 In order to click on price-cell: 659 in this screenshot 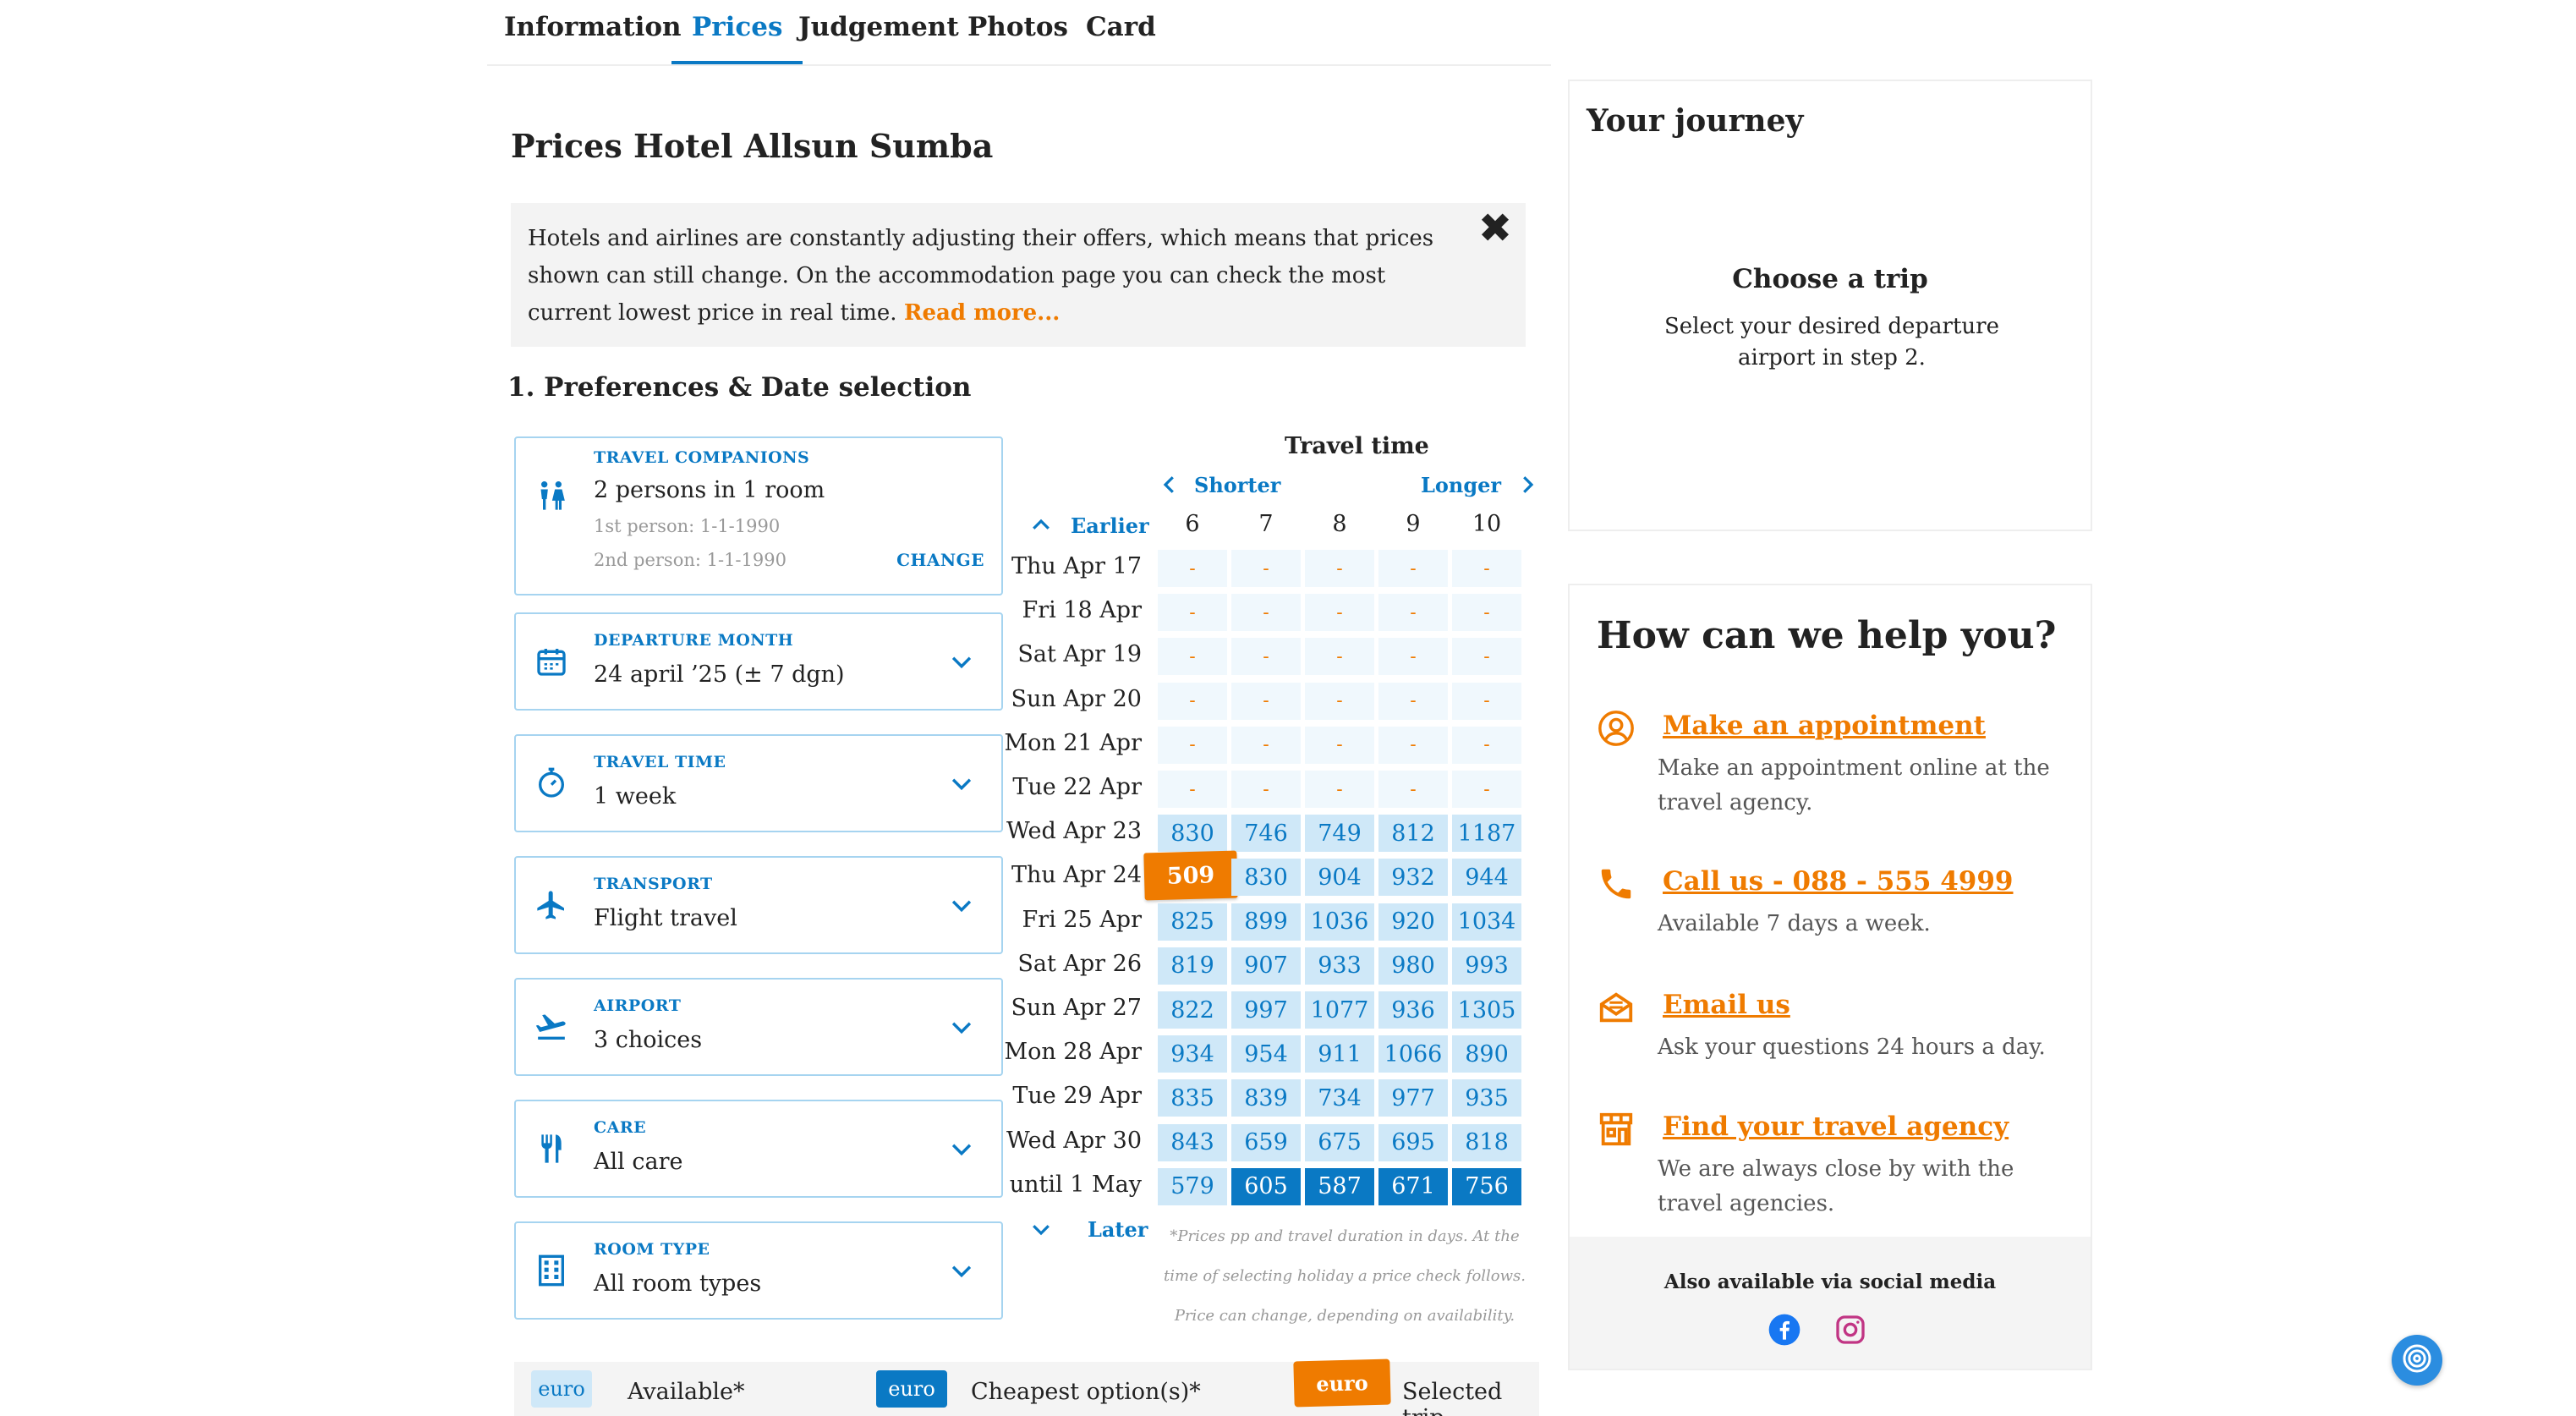, I will do `click(1266, 1142)`.